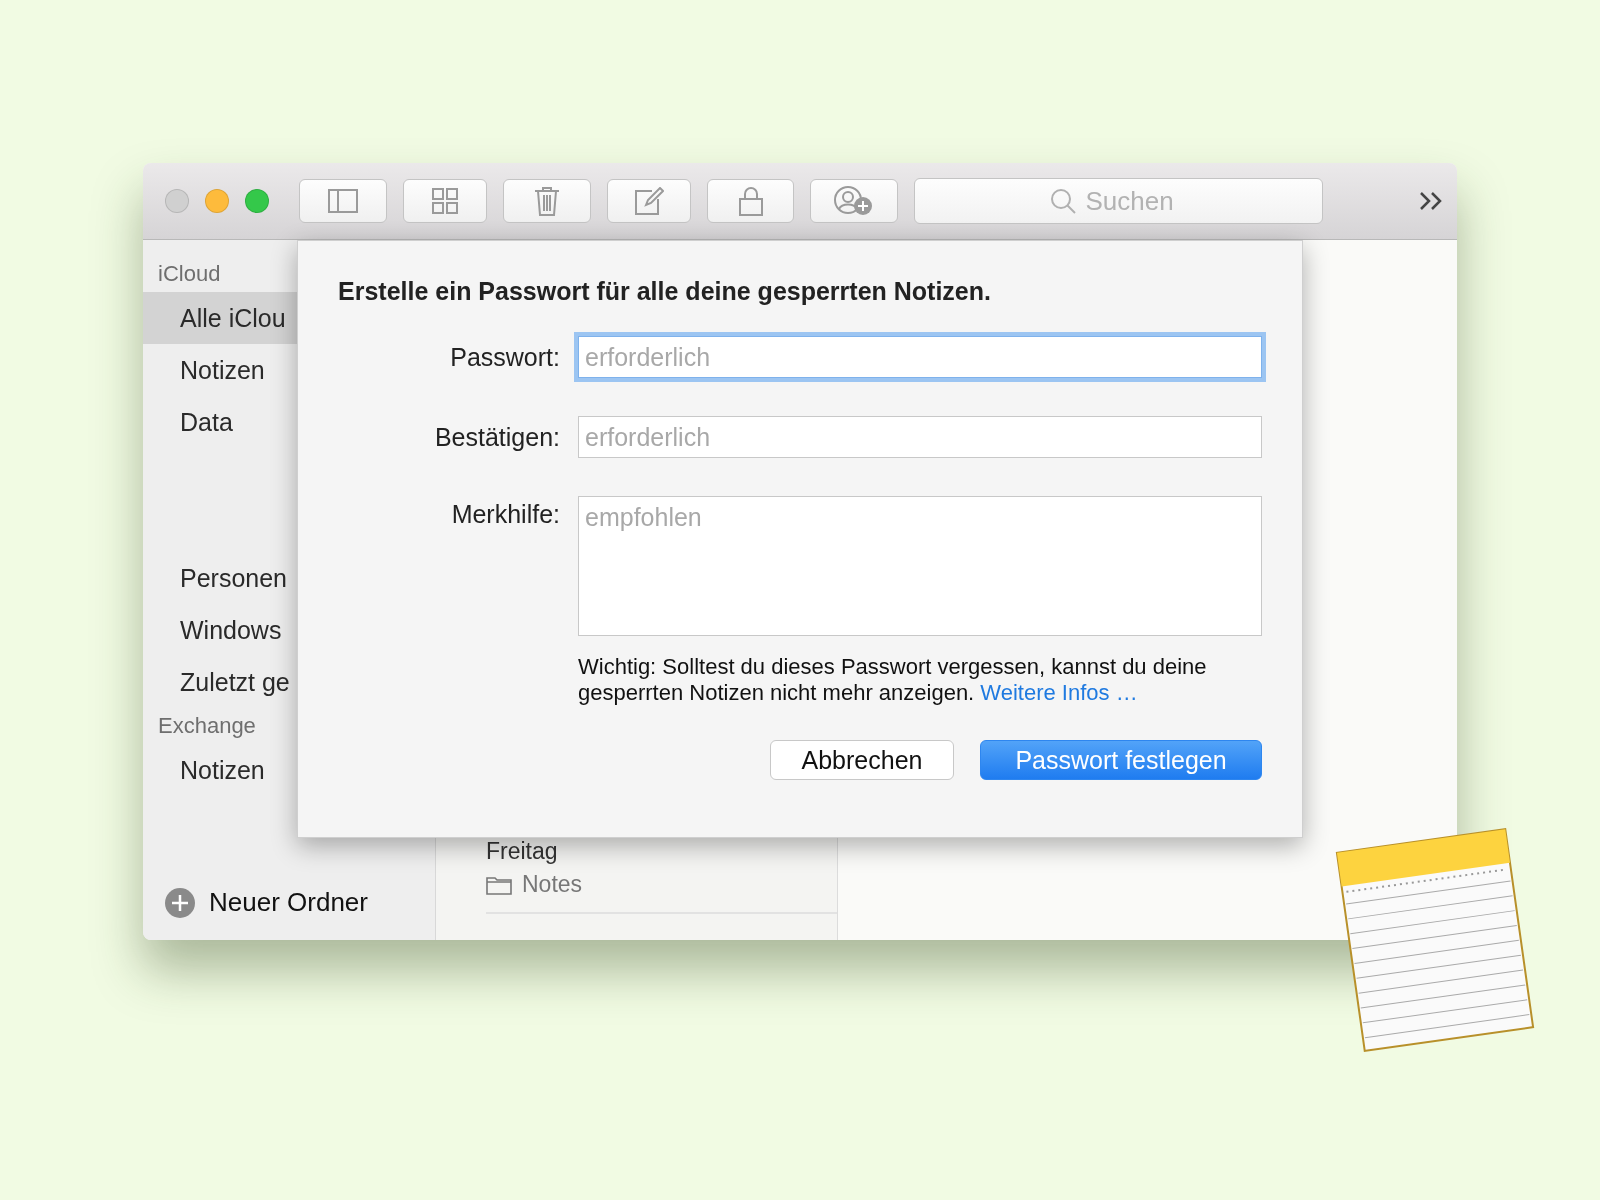 The width and height of the screenshot is (1600, 1200). Describe the element at coordinates (217, 201) in the screenshot. I see `minimize-icon` at that location.